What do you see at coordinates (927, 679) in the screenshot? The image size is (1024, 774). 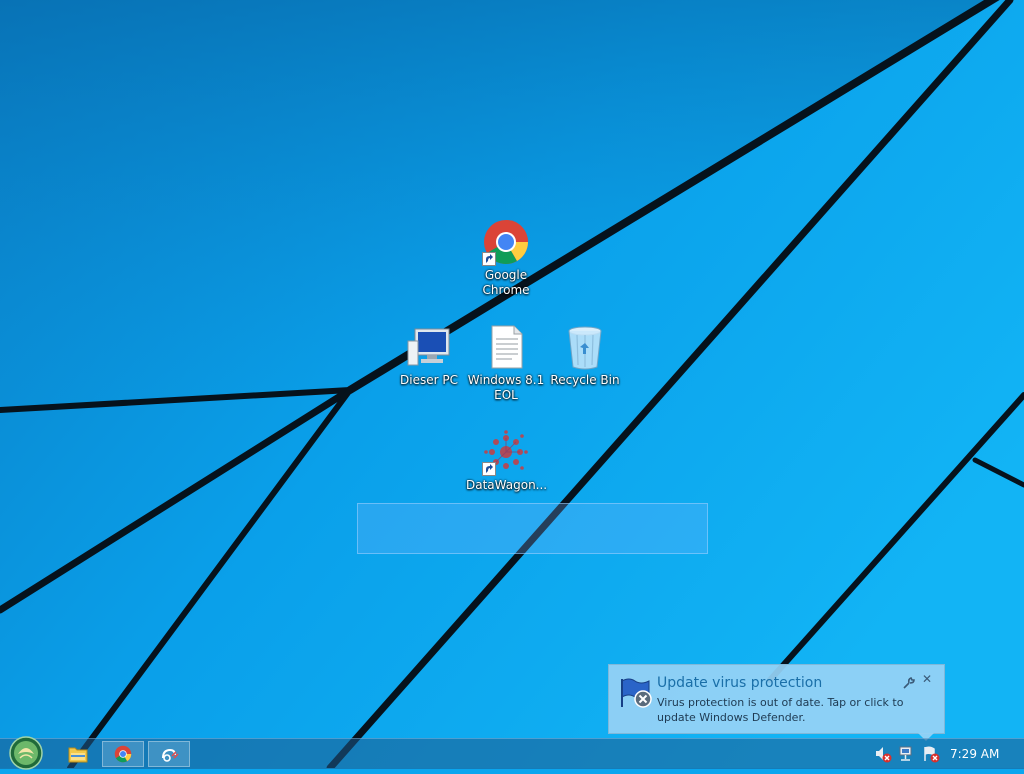 I see `close-icon: ✕` at bounding box center [927, 679].